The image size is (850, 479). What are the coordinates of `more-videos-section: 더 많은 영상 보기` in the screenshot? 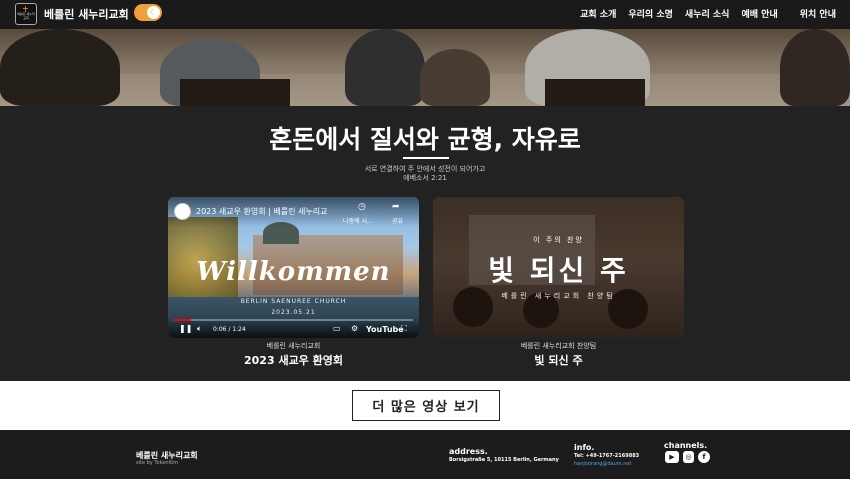 It's located at (425, 405).